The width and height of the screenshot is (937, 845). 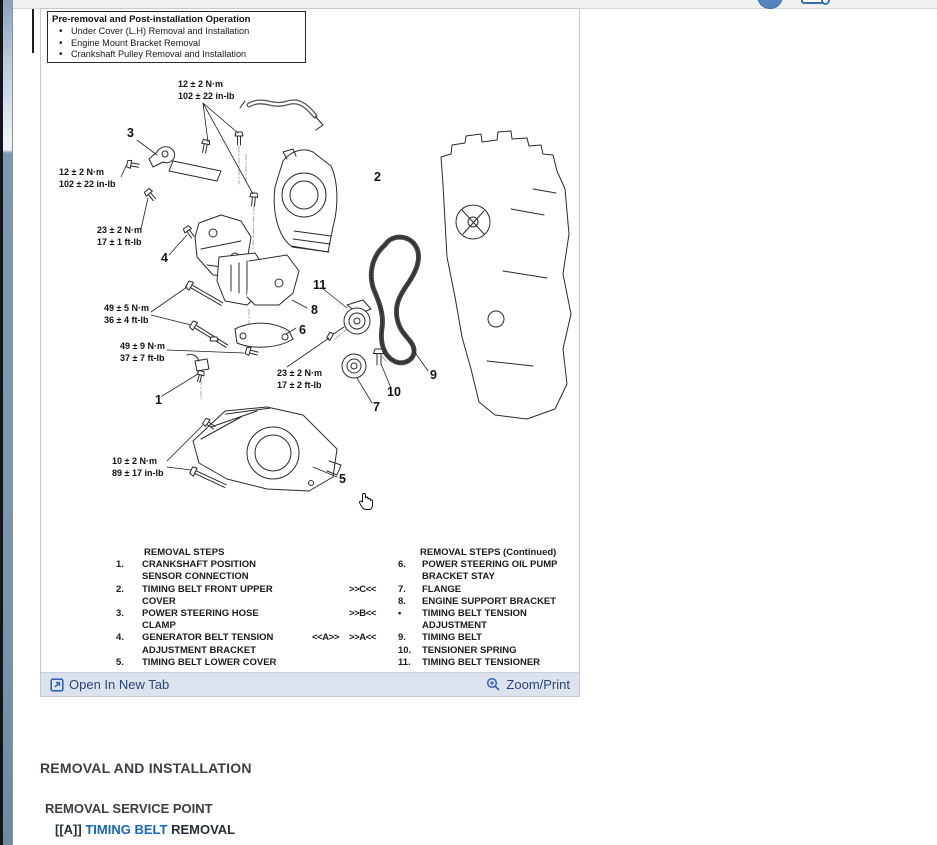 I want to click on service-point-code: [[A]], so click(x=68, y=829).